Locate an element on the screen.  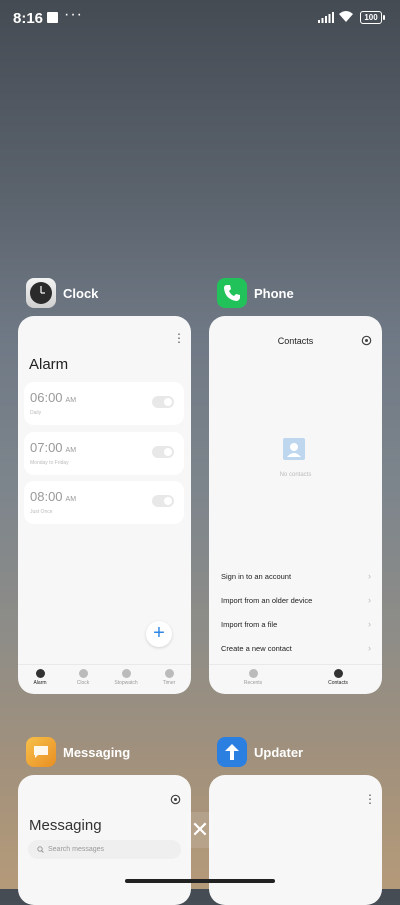
option-label: Sign in to an account is located at coordinates (256, 576).